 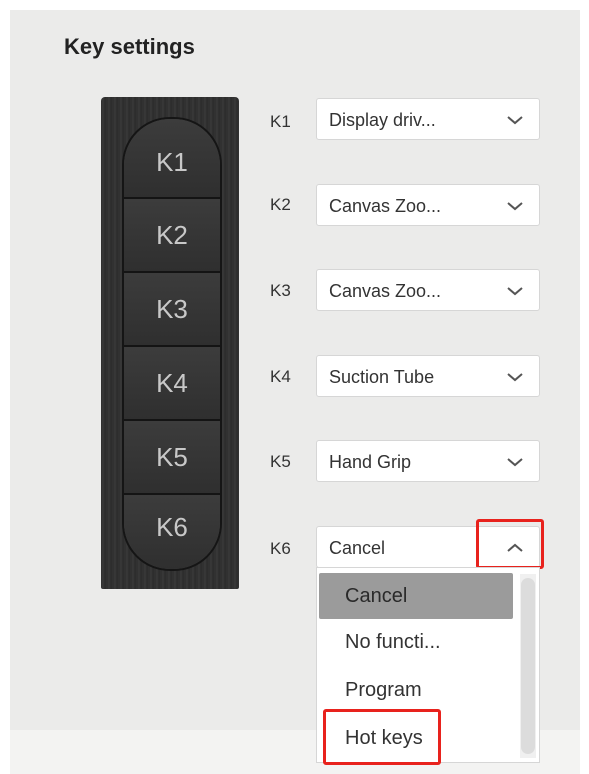 I want to click on device-key-k5: K5, so click(x=172, y=458).